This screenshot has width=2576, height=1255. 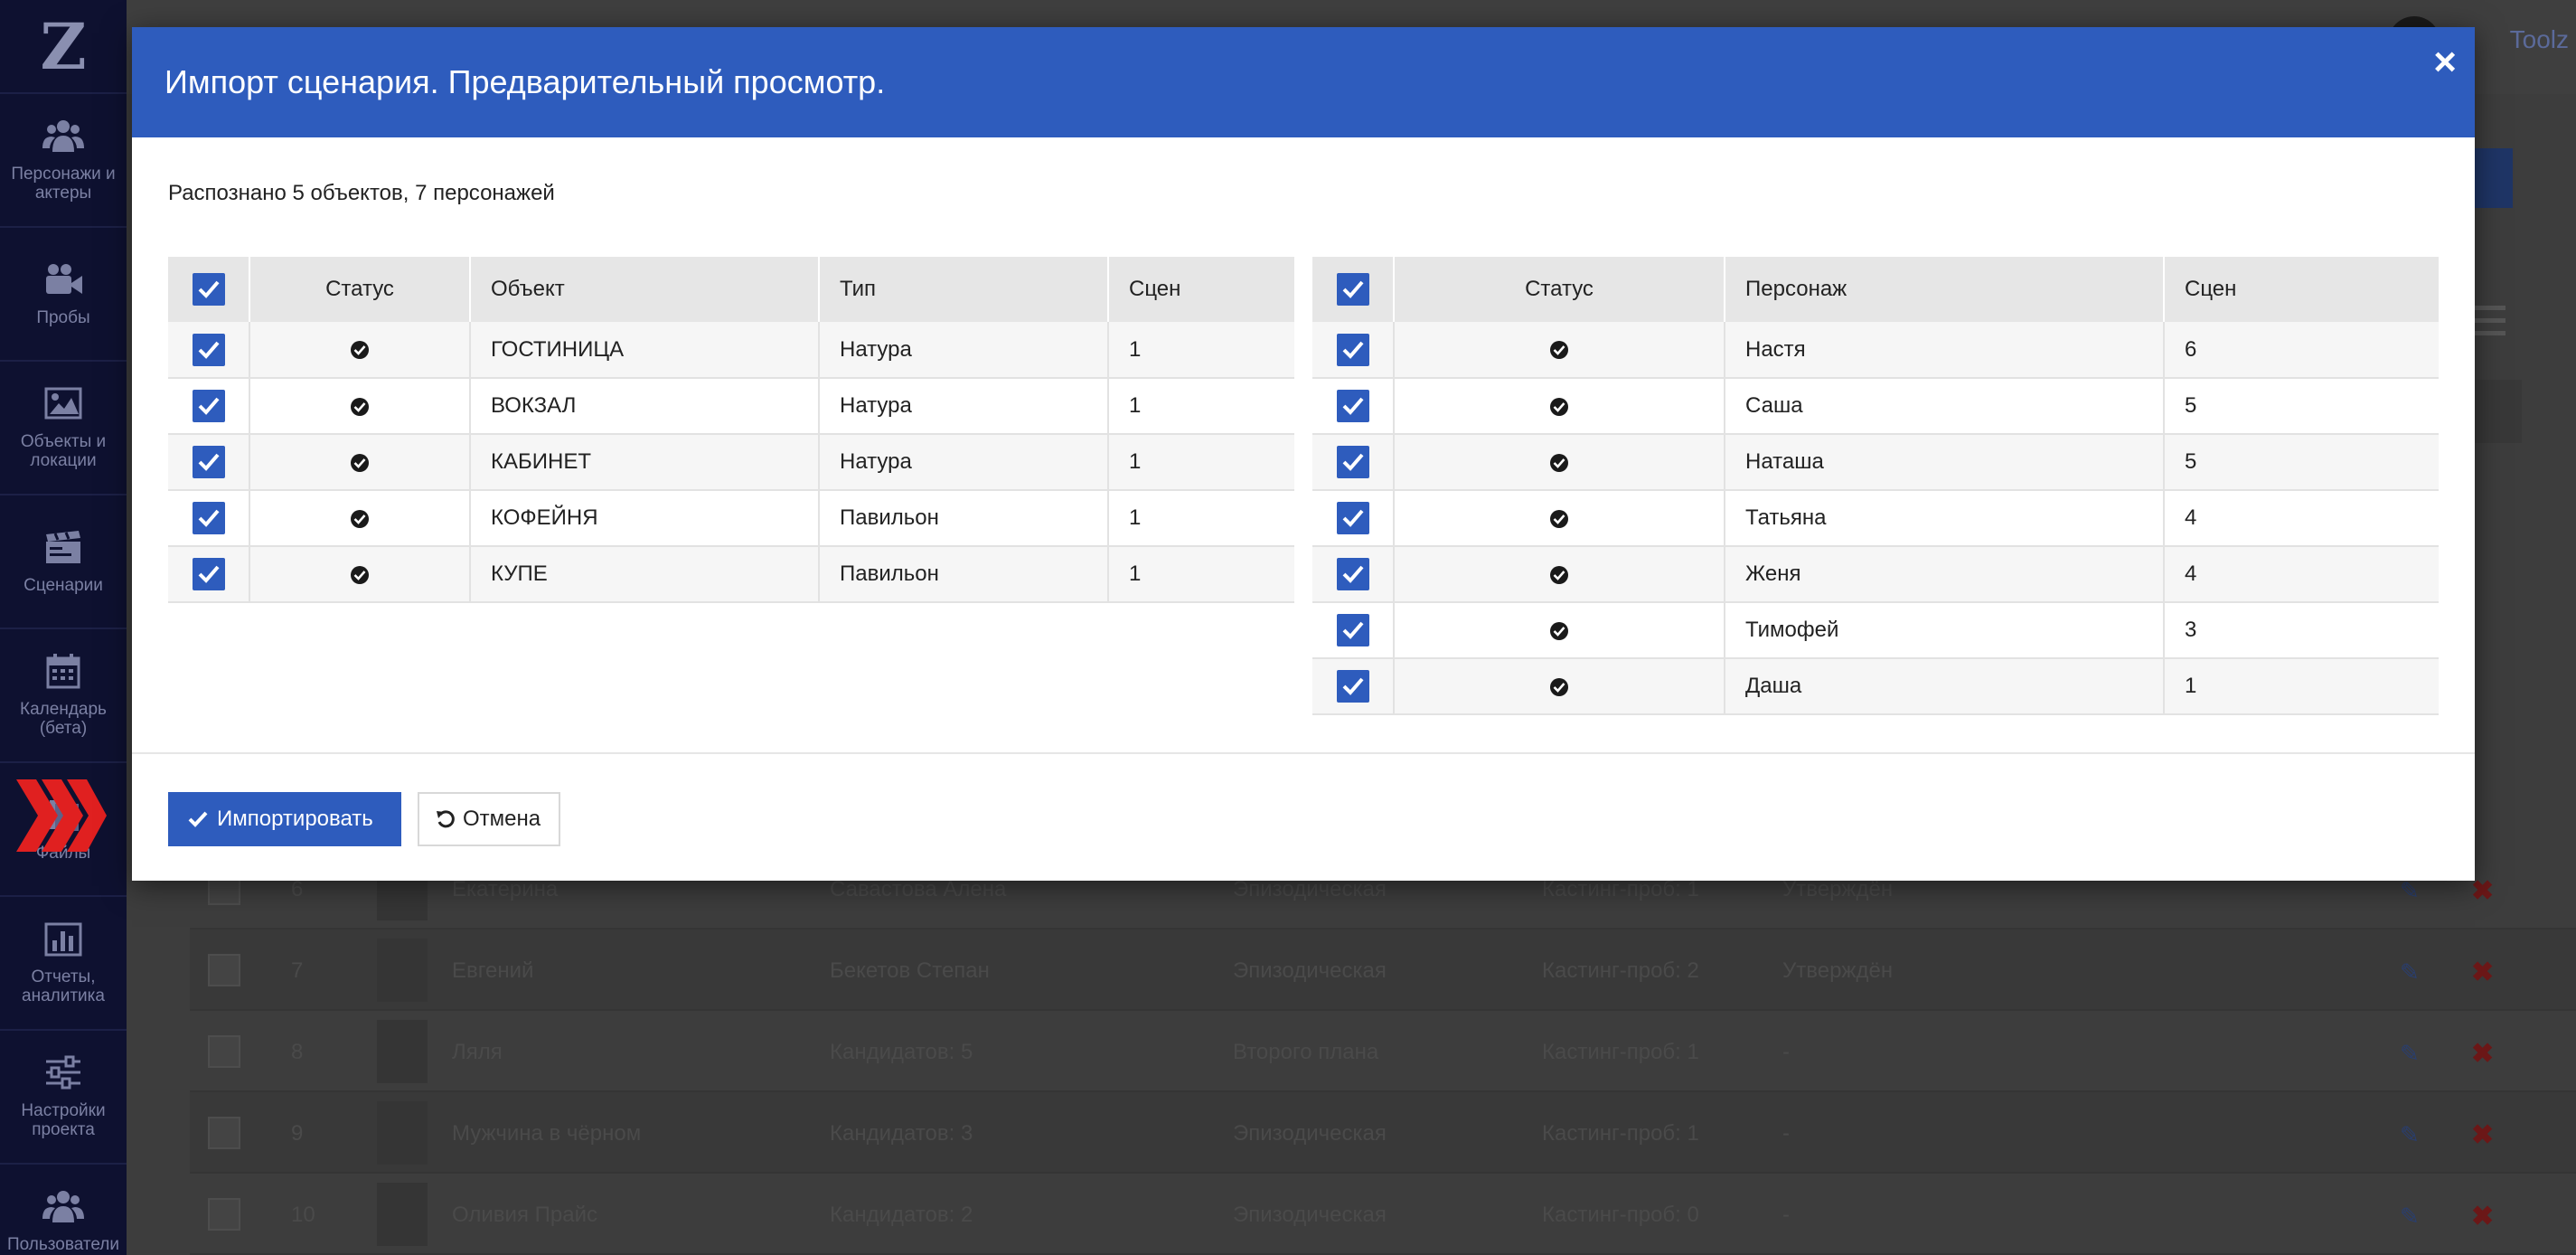 What do you see at coordinates (297, 1134) in the screenshot?
I see `row-number: 9` at bounding box center [297, 1134].